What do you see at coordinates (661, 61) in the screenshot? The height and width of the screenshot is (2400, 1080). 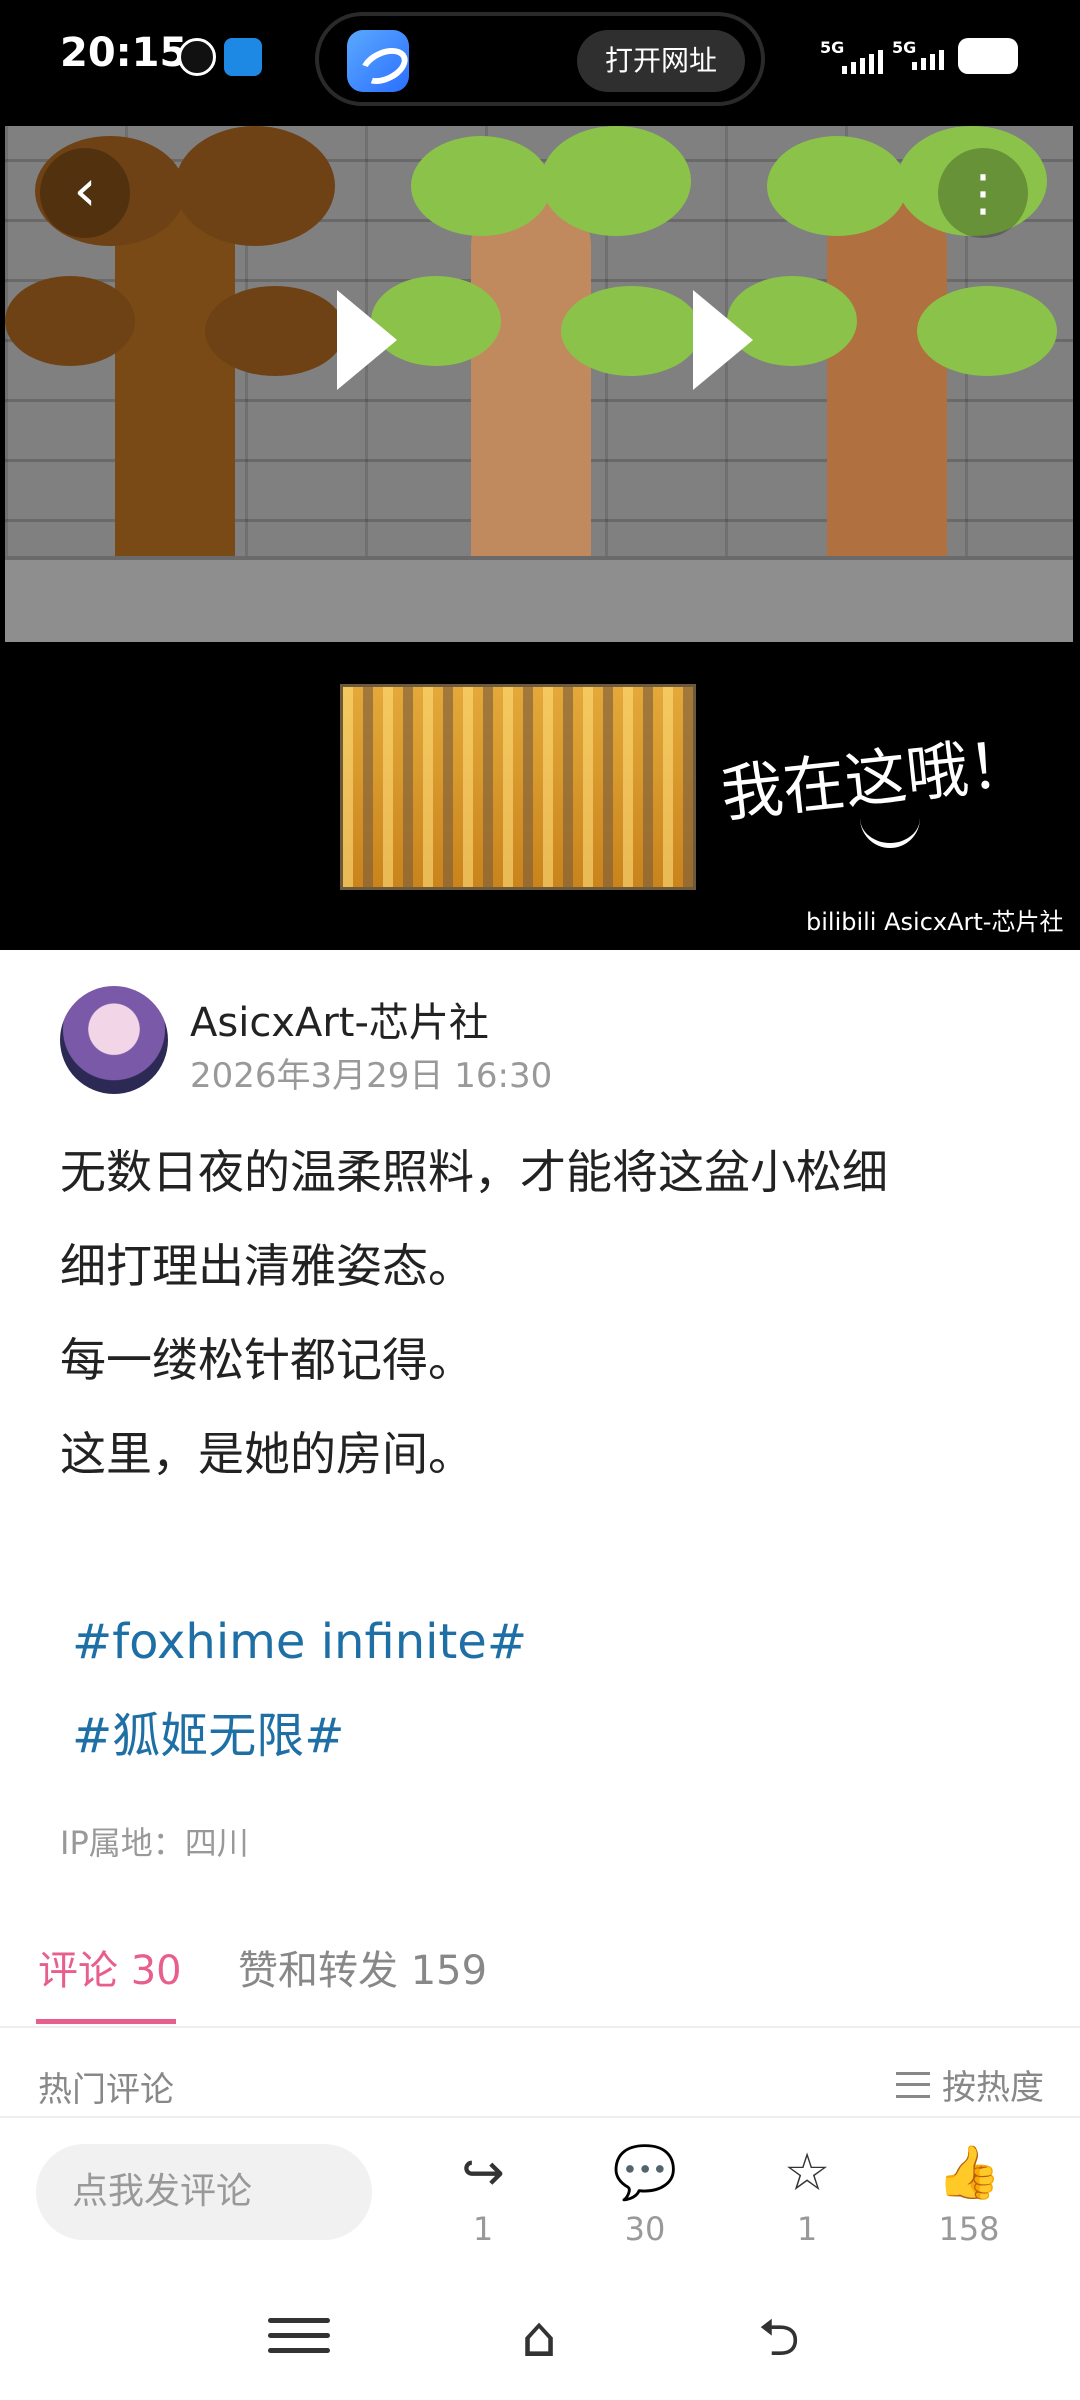 I see `open-url-button: 打开网址` at bounding box center [661, 61].